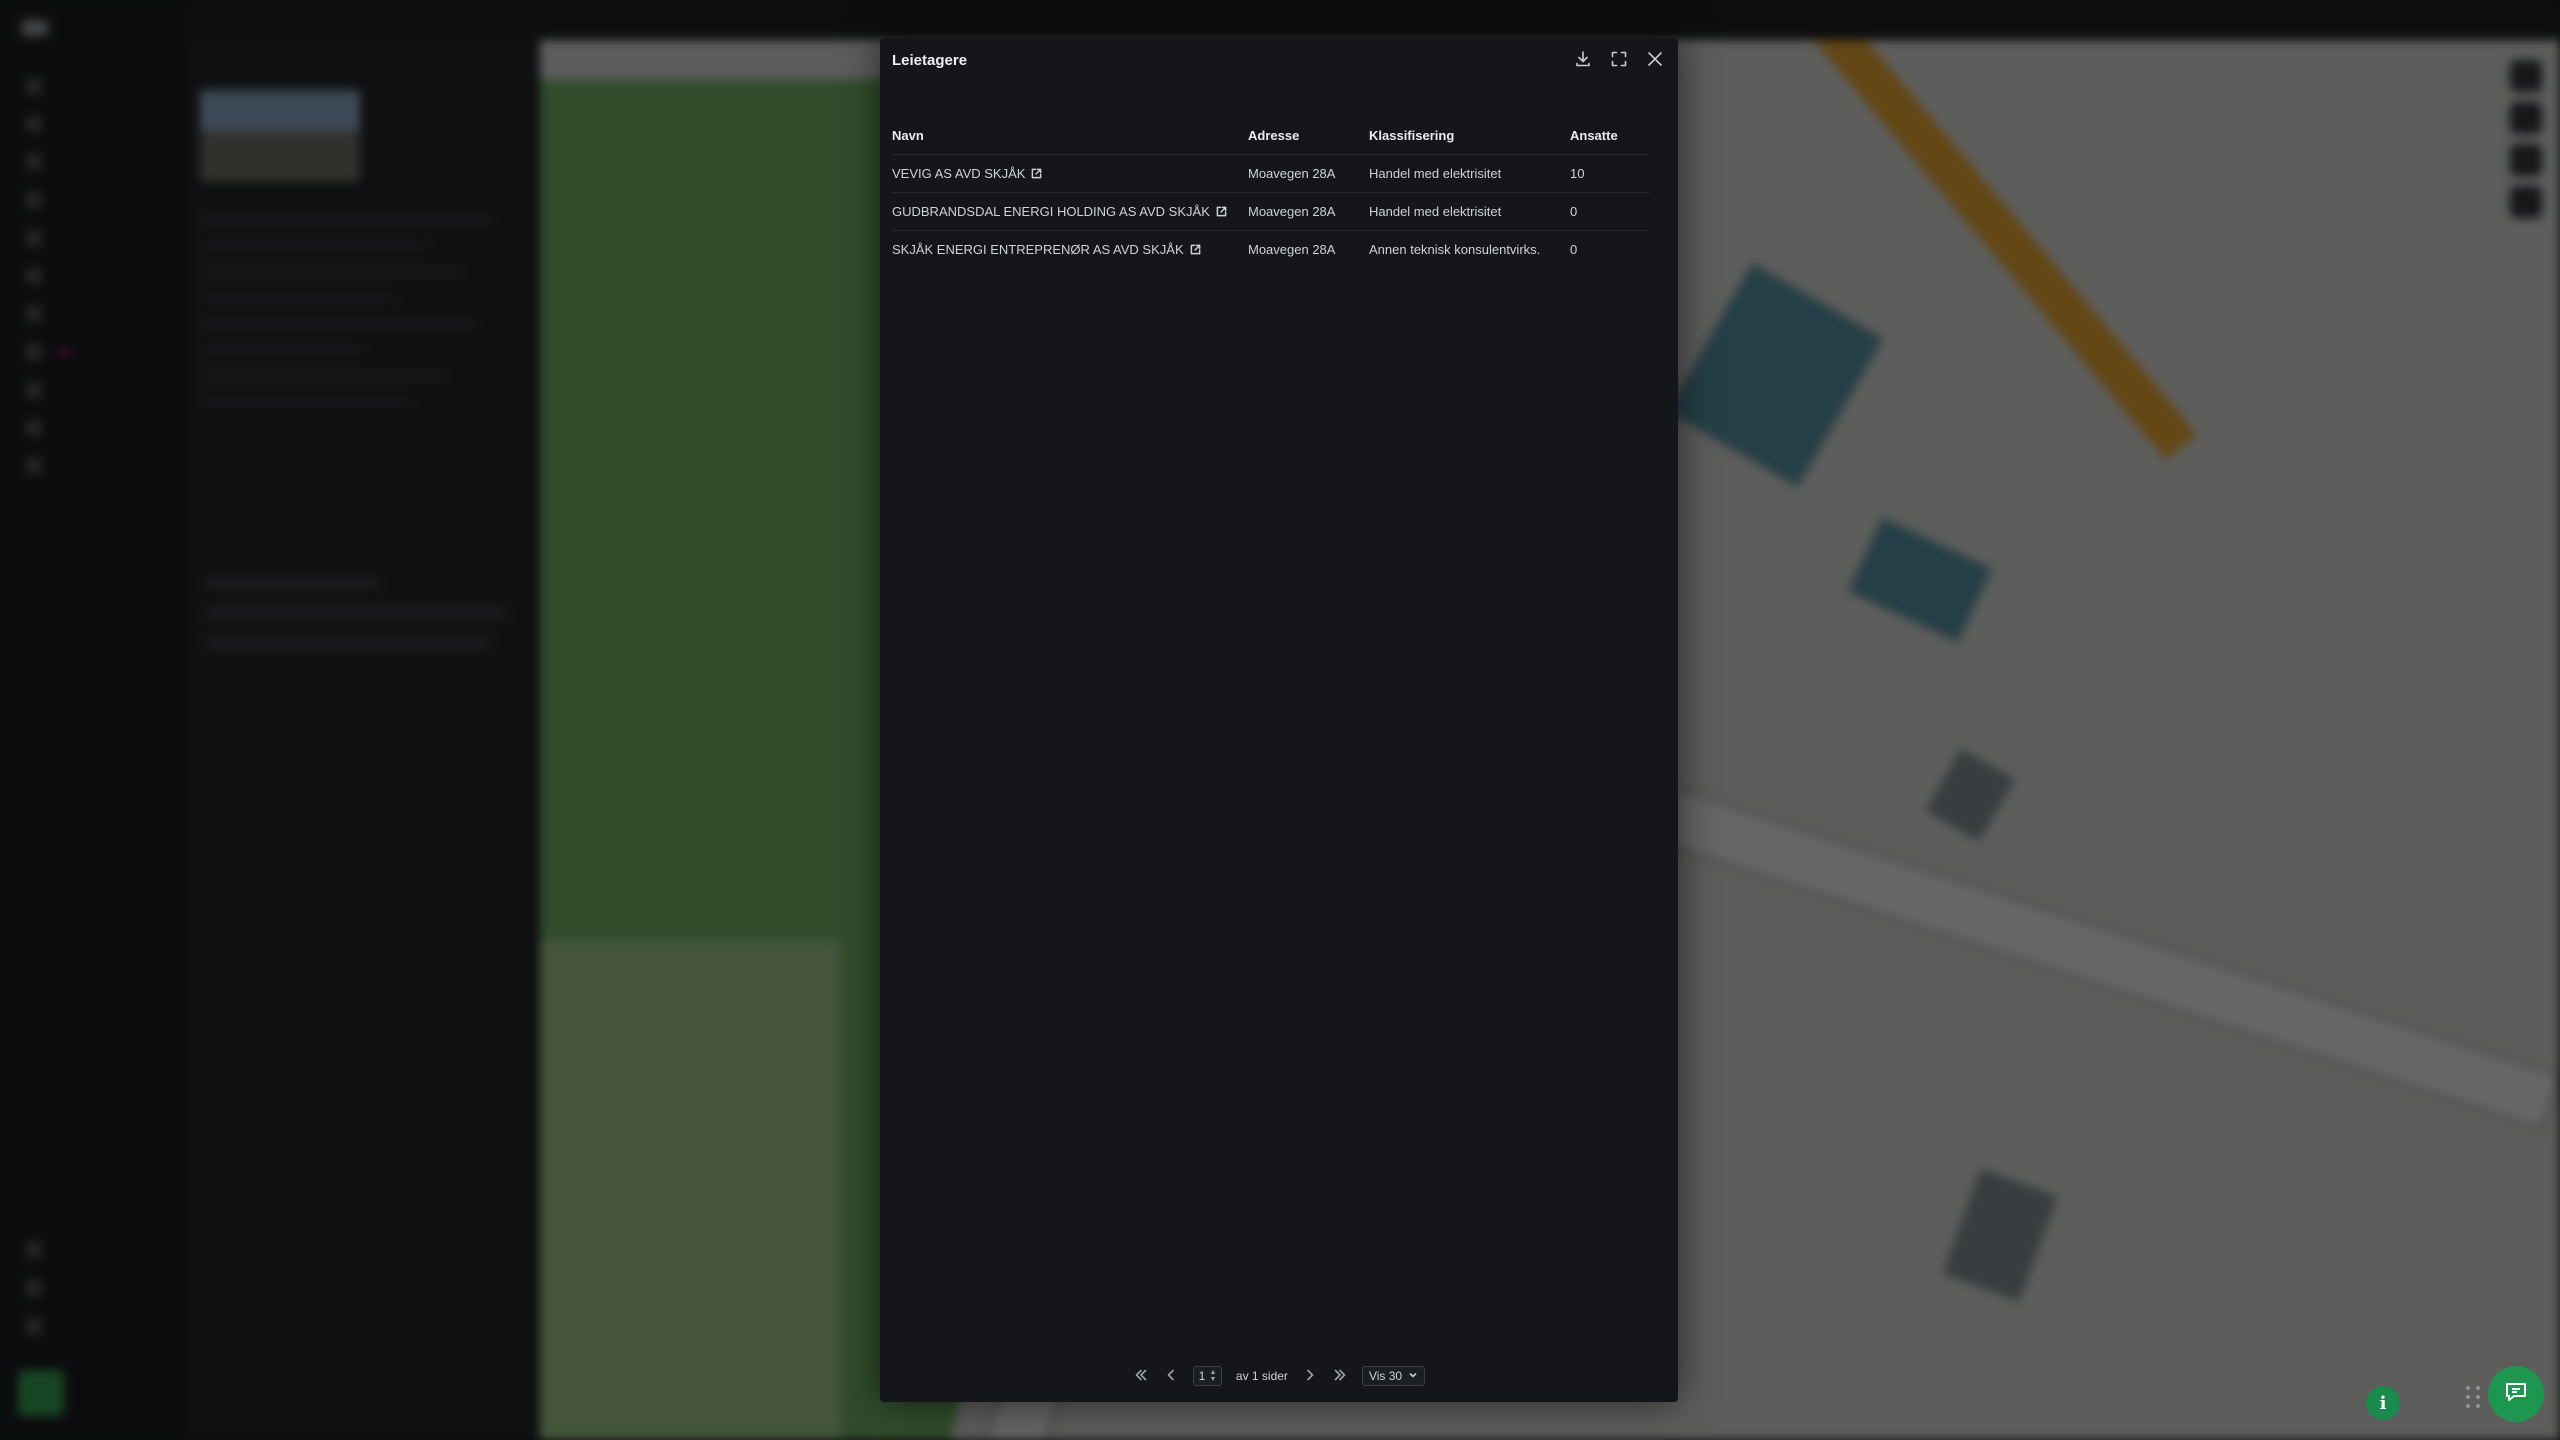 This screenshot has width=2560, height=1440. I want to click on last-page-button, so click(1340, 1376).